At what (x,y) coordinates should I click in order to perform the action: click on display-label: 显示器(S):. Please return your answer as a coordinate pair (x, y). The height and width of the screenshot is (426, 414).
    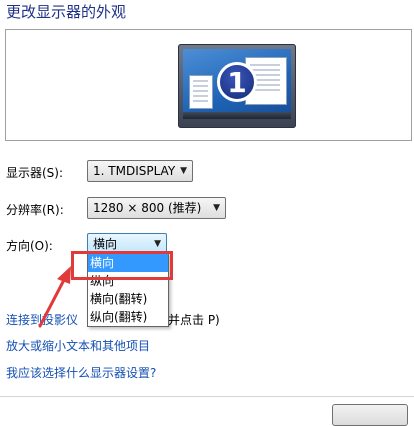
    Looking at the image, I should click on (35, 173).